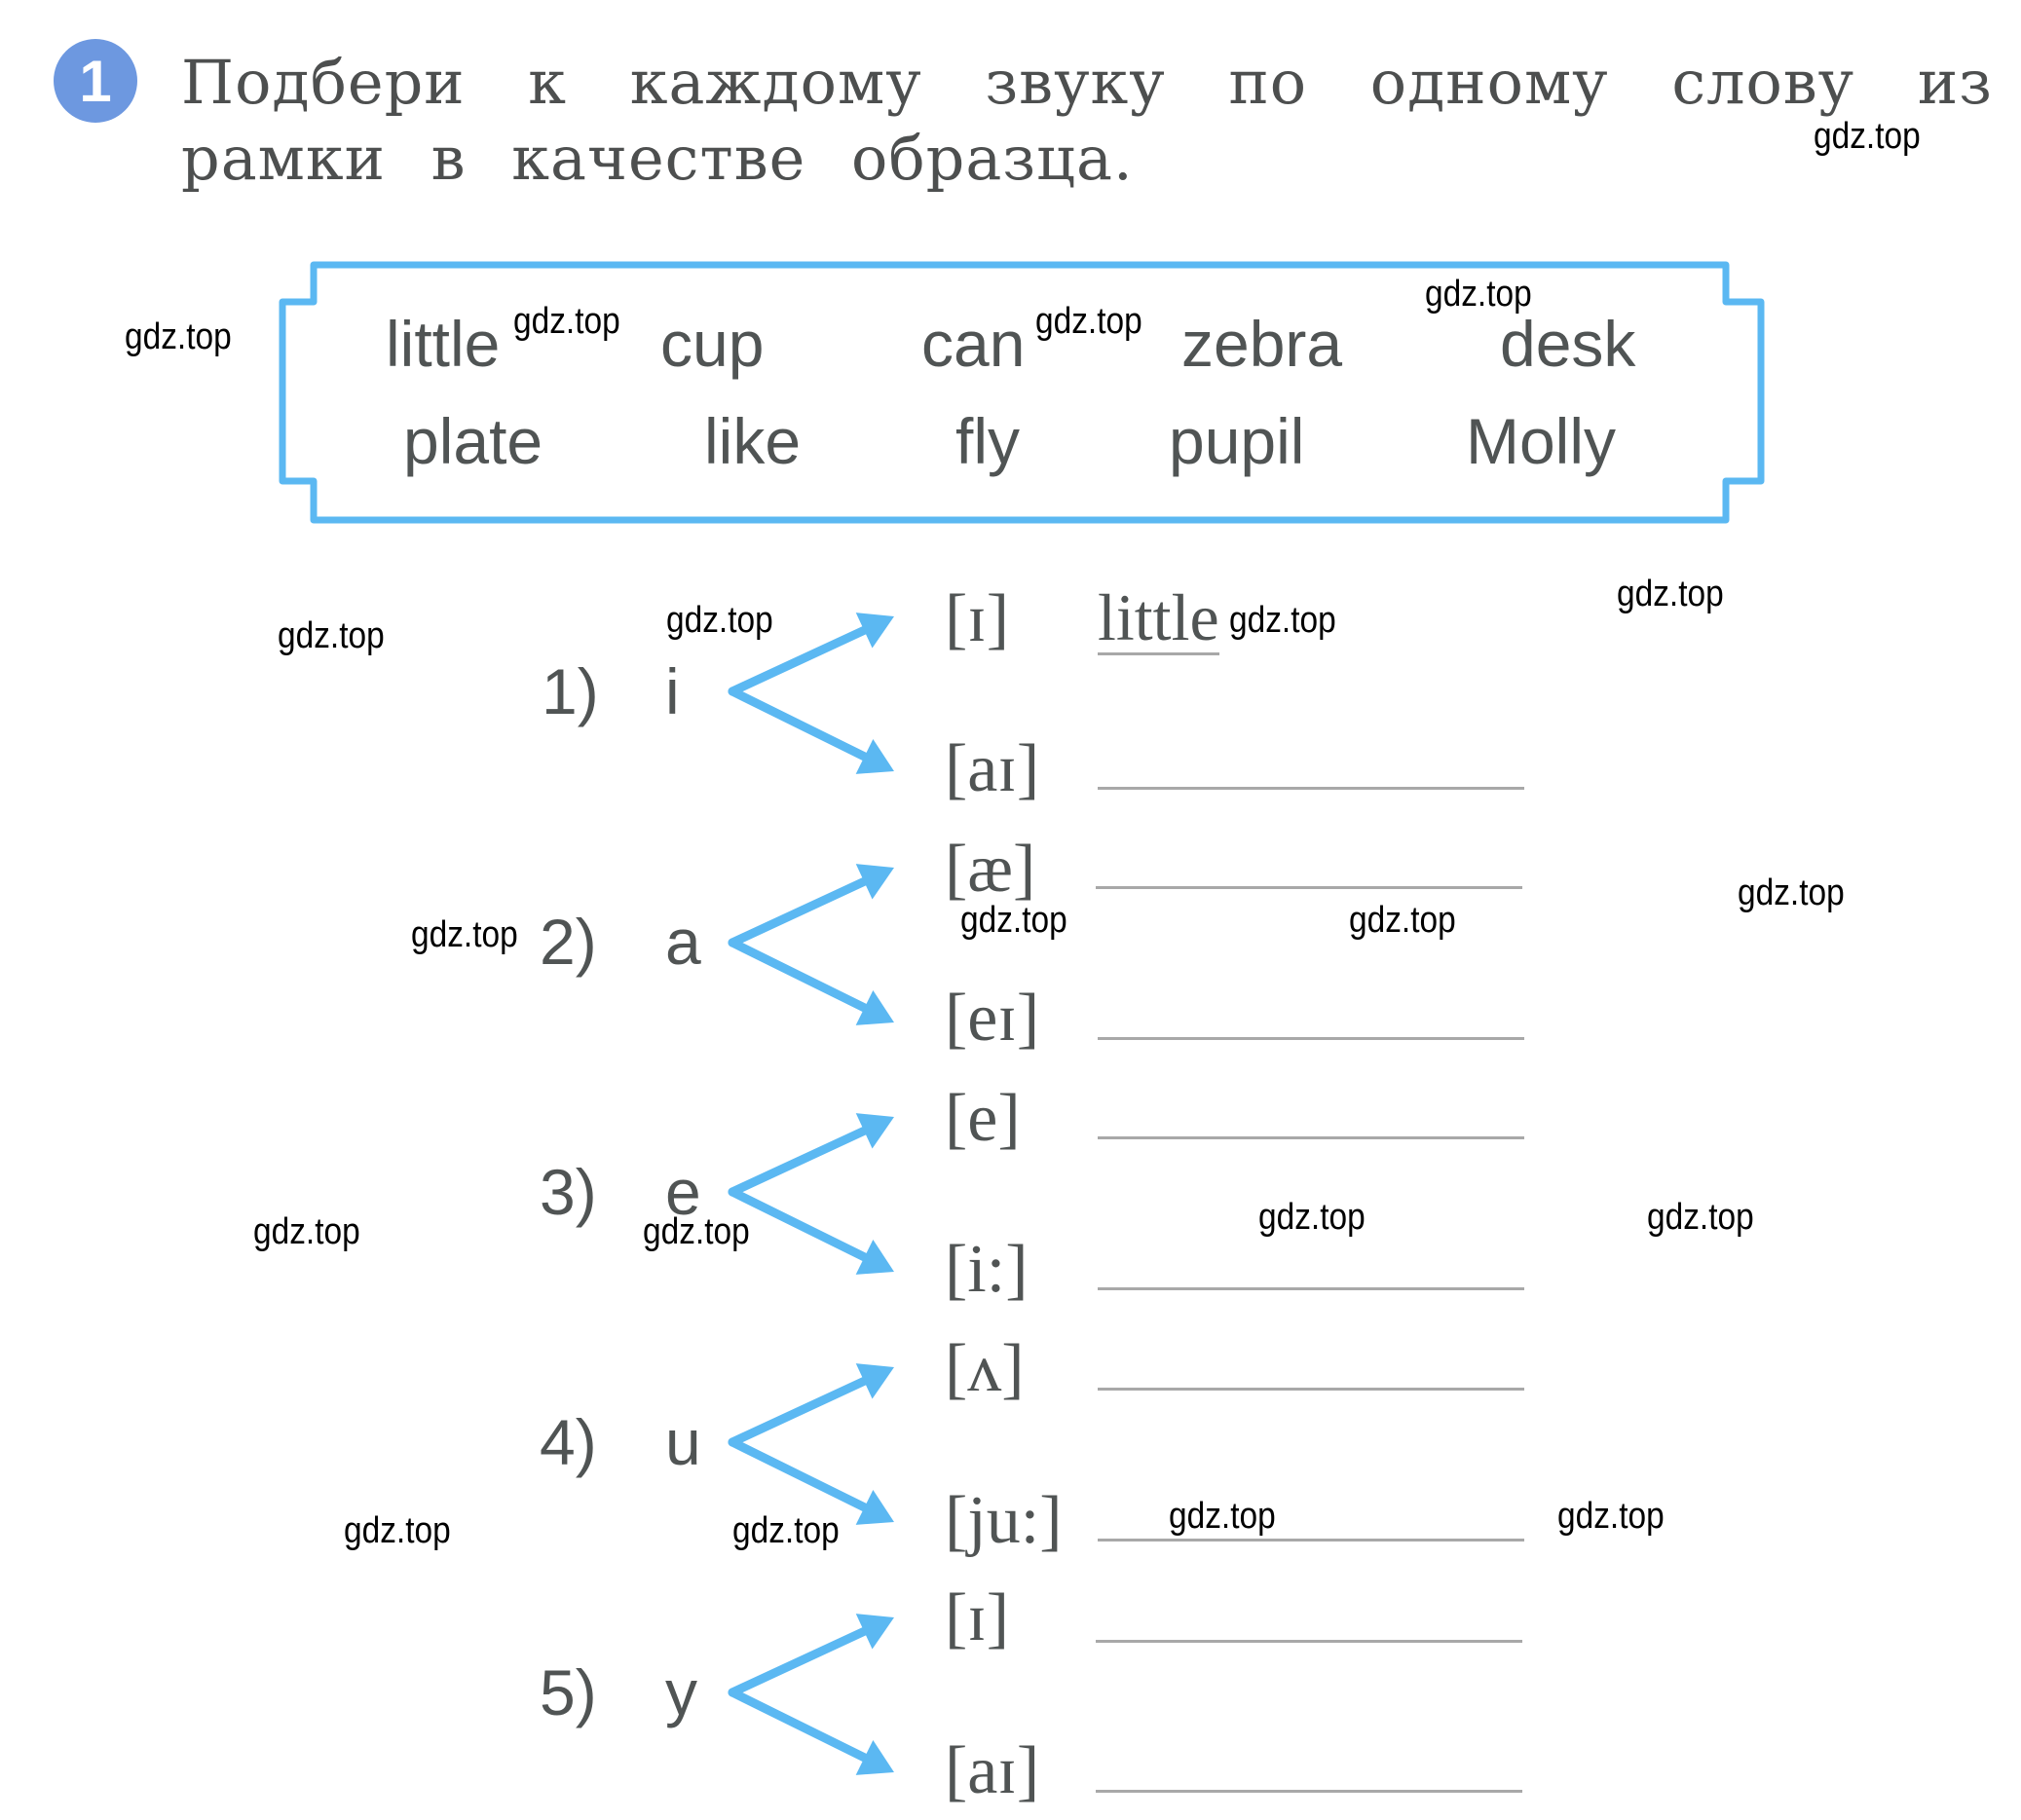 This screenshot has width=2021, height=1820. What do you see at coordinates (1004, 1520) in the screenshot?
I see `sound-ipa: [ju:]` at bounding box center [1004, 1520].